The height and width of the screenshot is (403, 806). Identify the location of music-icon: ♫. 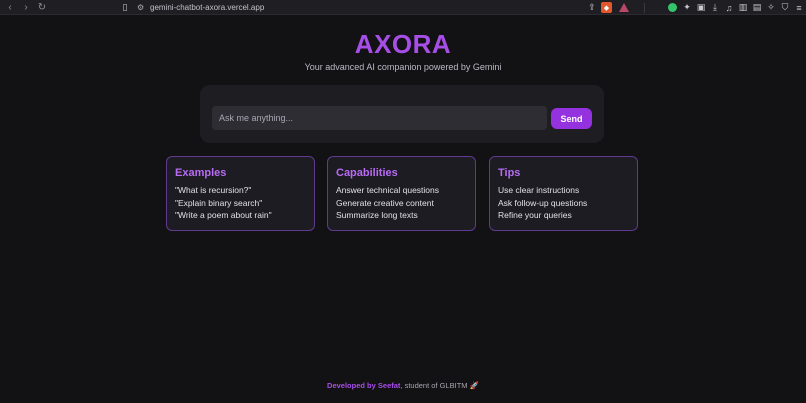
(729, 7).